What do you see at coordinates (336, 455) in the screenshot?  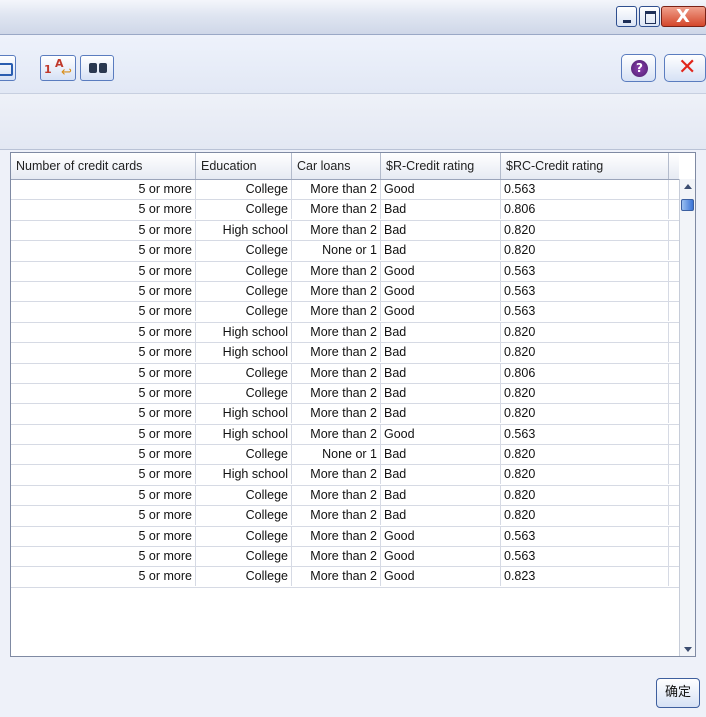 I see `cell-car-loans: None or 1` at bounding box center [336, 455].